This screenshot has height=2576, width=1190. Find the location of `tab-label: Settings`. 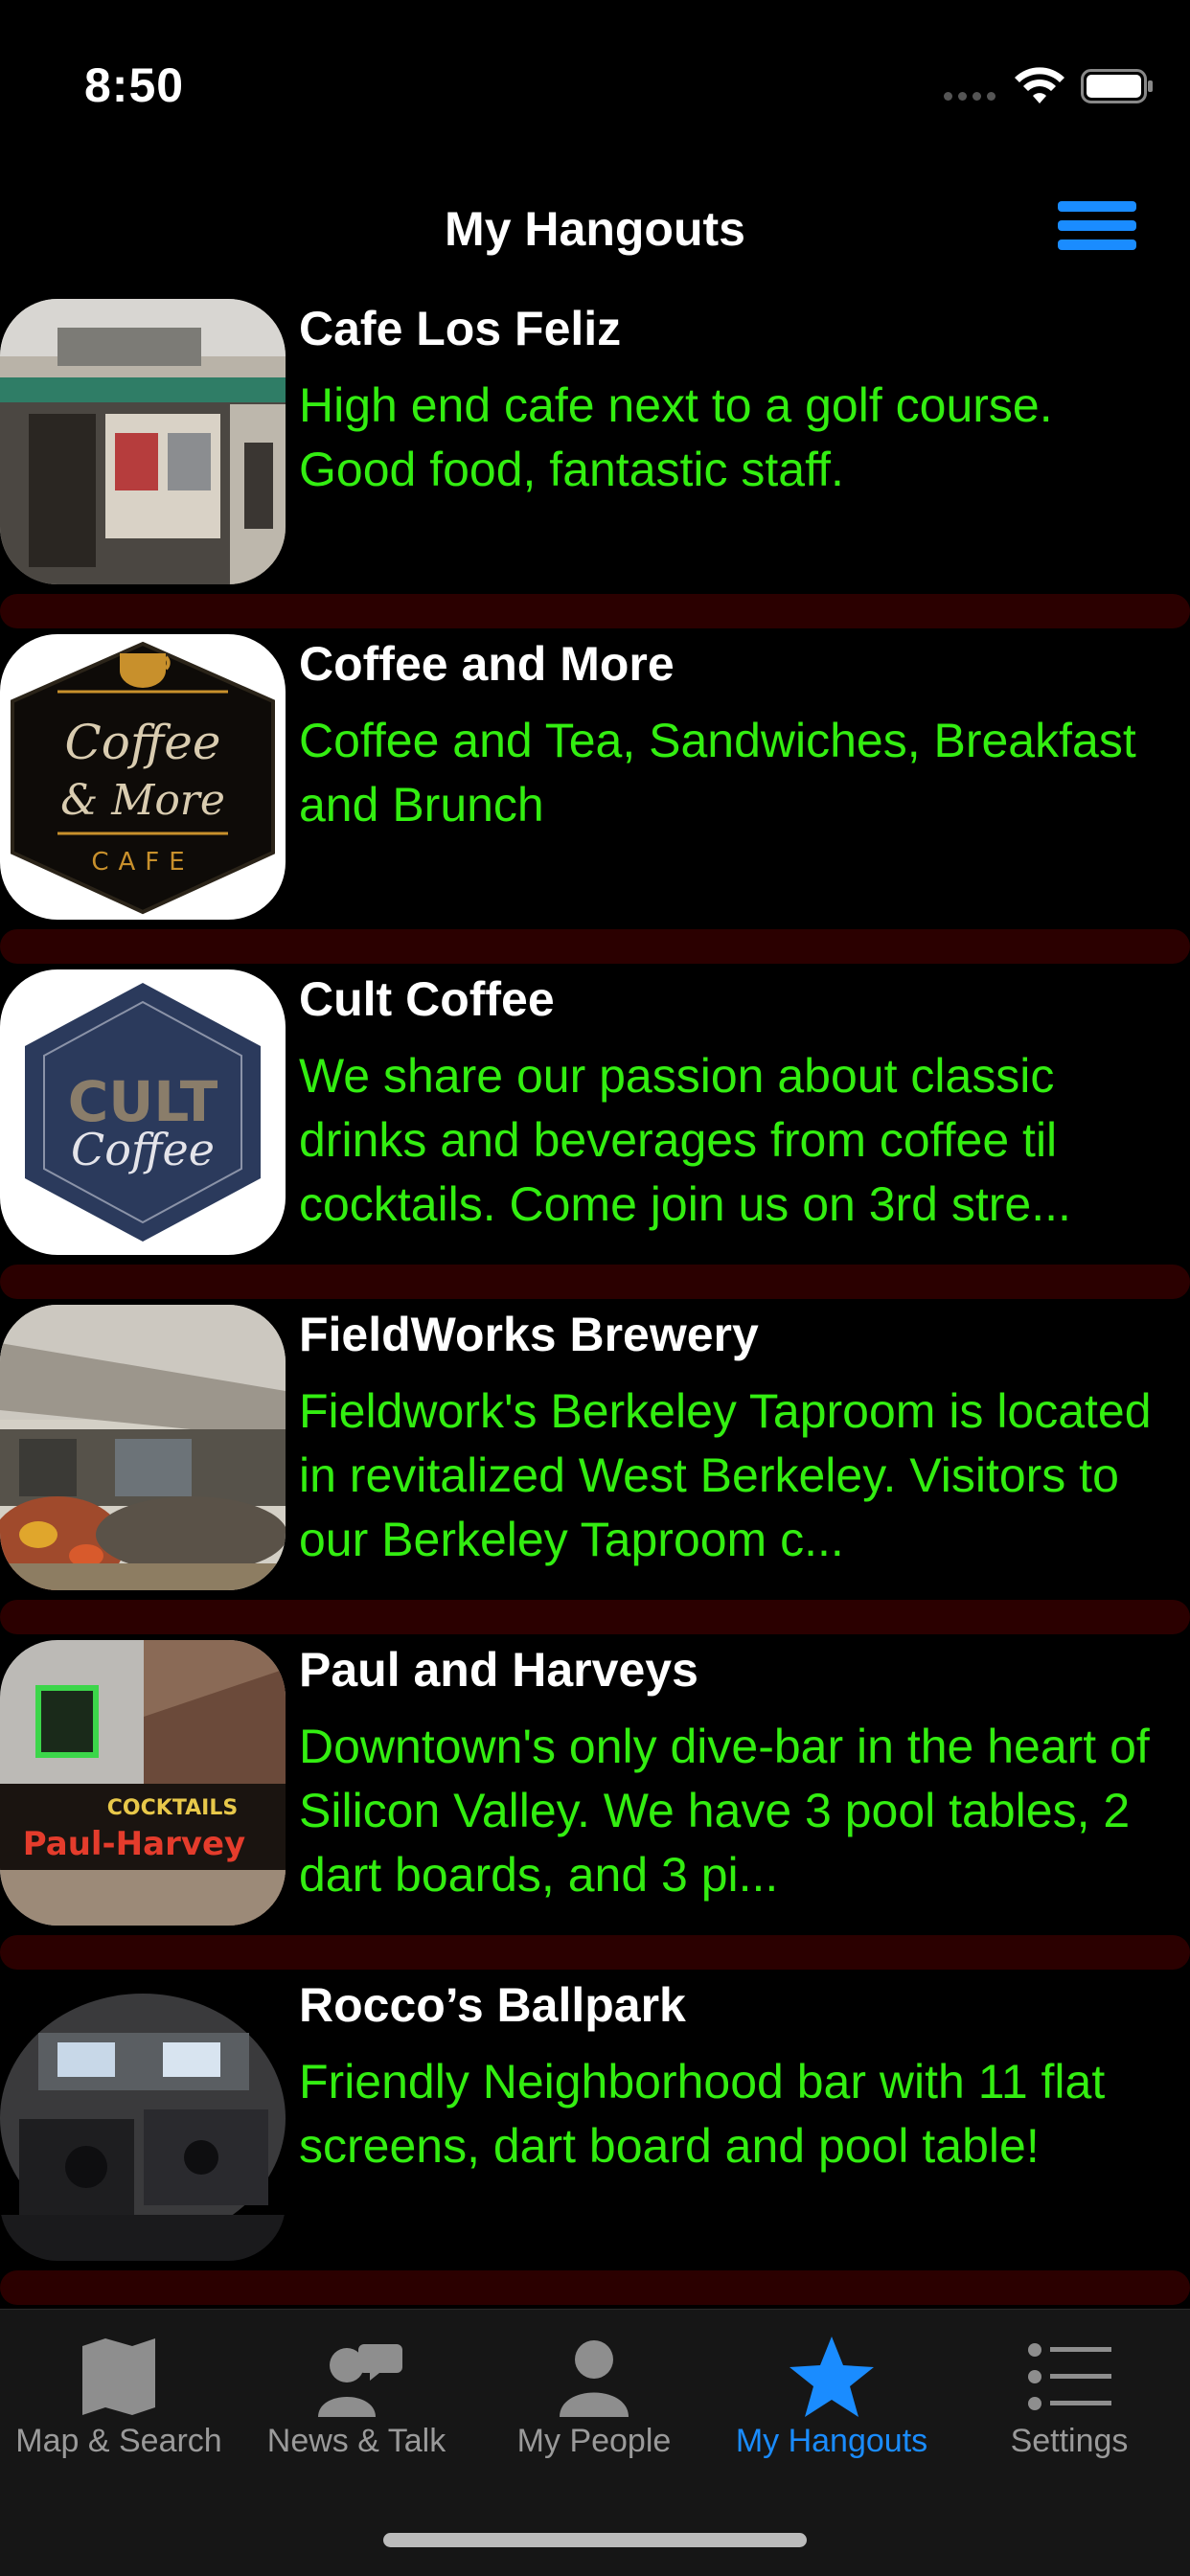

tab-label: Settings is located at coordinates (1070, 2441).